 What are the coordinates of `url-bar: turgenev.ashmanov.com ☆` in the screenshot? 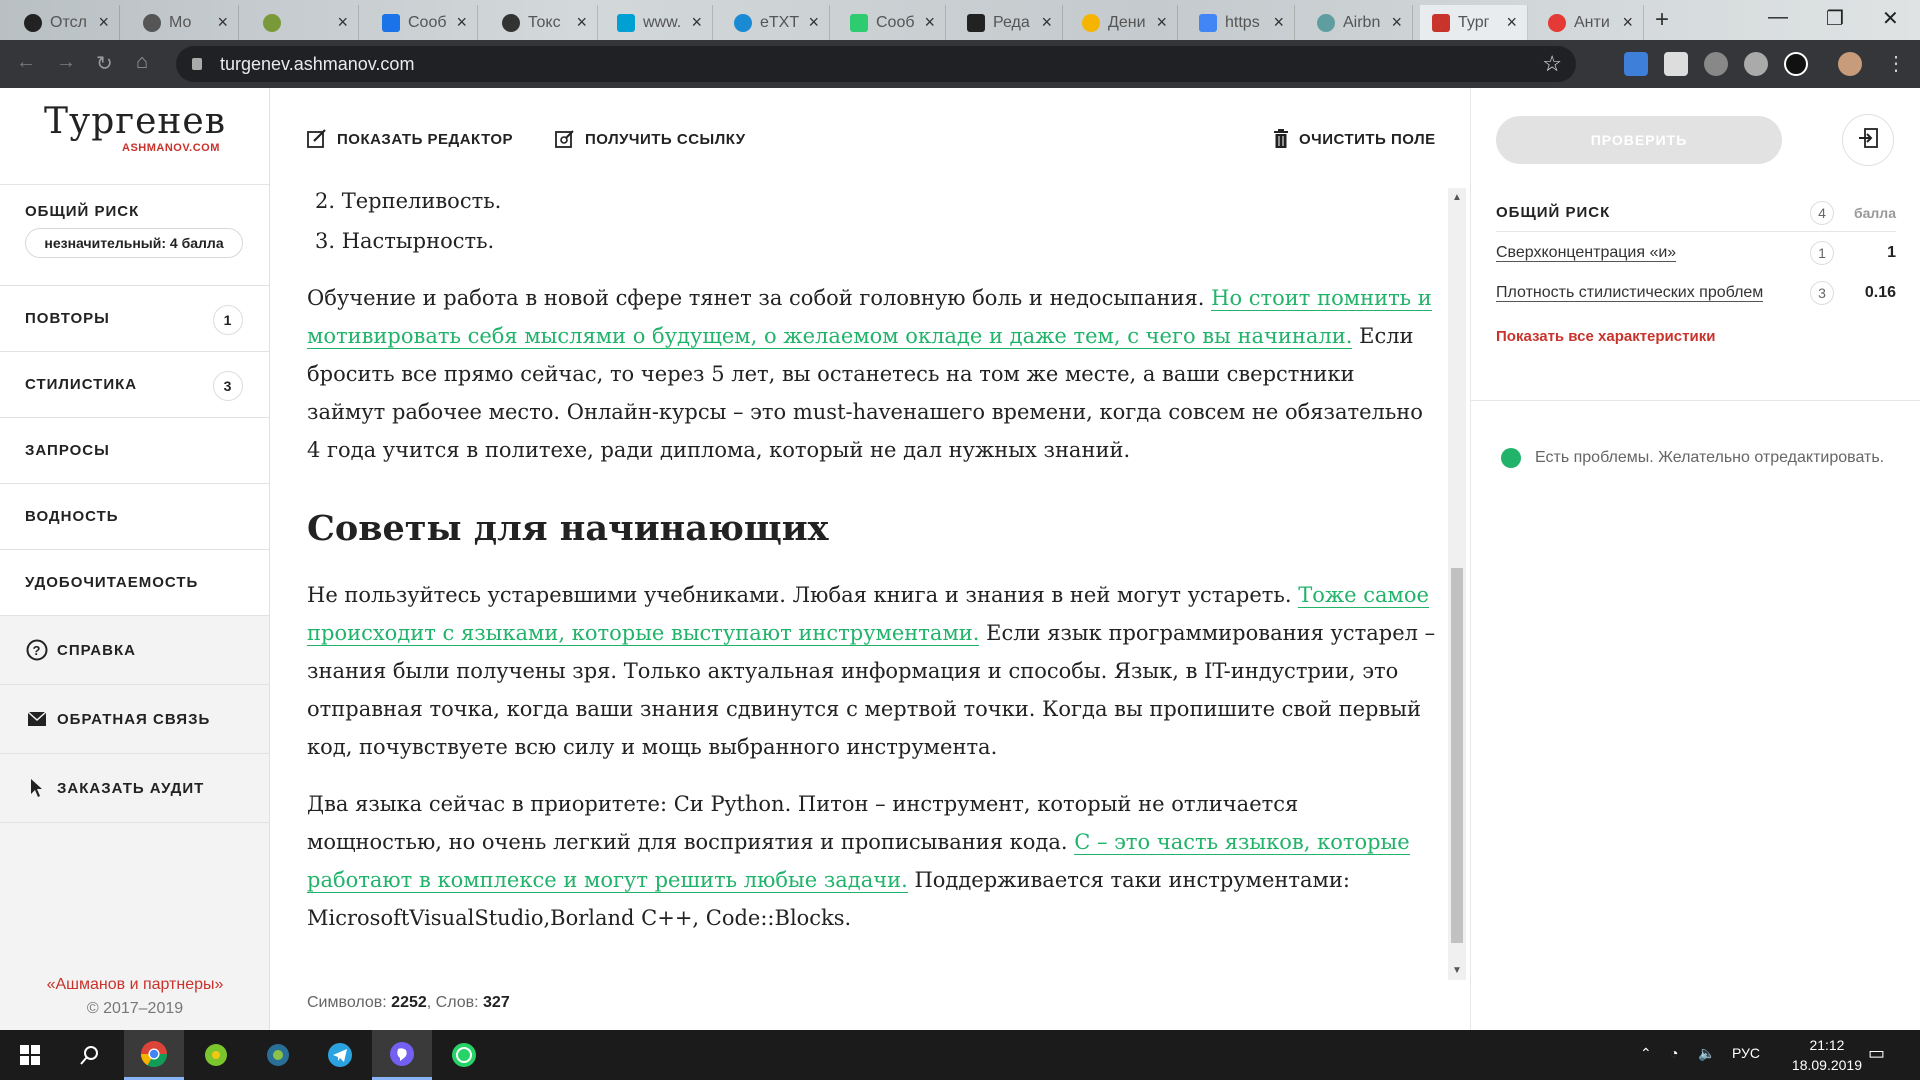 It's located at (876, 64).